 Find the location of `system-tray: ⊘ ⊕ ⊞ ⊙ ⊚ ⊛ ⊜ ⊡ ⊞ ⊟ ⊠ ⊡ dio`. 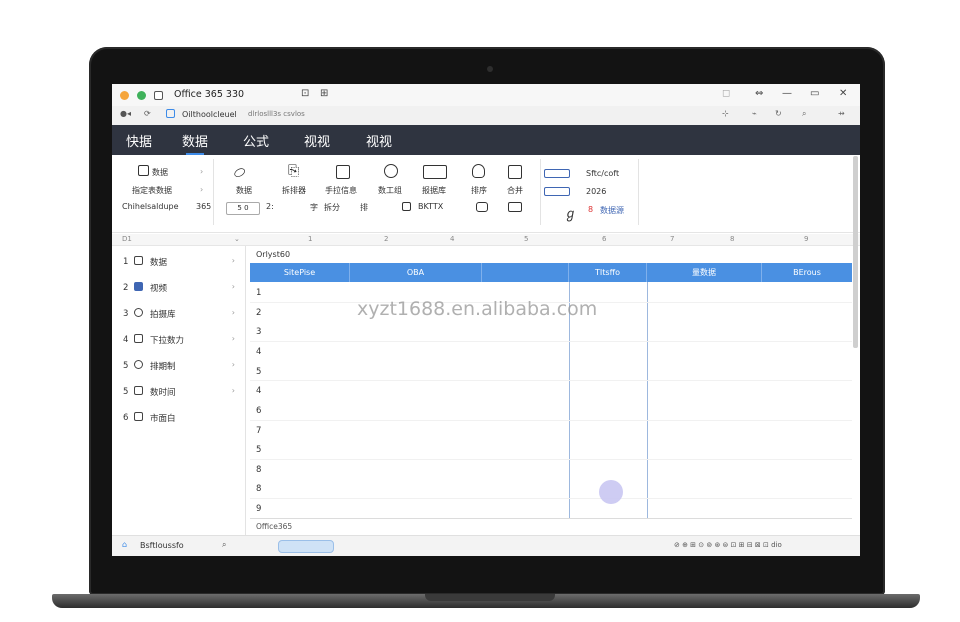

system-tray: ⊘ ⊕ ⊞ ⊙ ⊚ ⊛ ⊜ ⊡ ⊞ ⊟ ⊠ ⊡ dio is located at coordinates (728, 545).